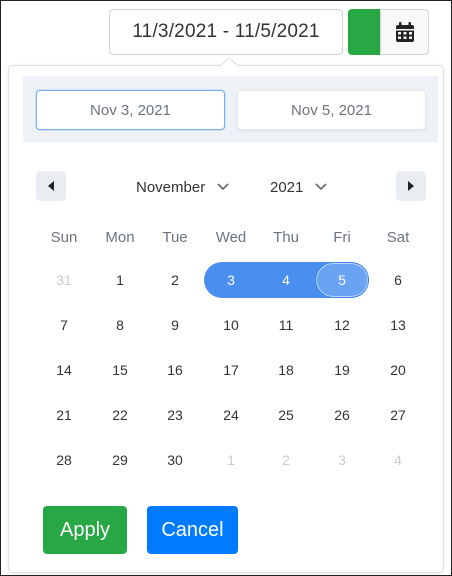 This screenshot has width=452, height=576. I want to click on day-cell-outside: 31, so click(64, 280).